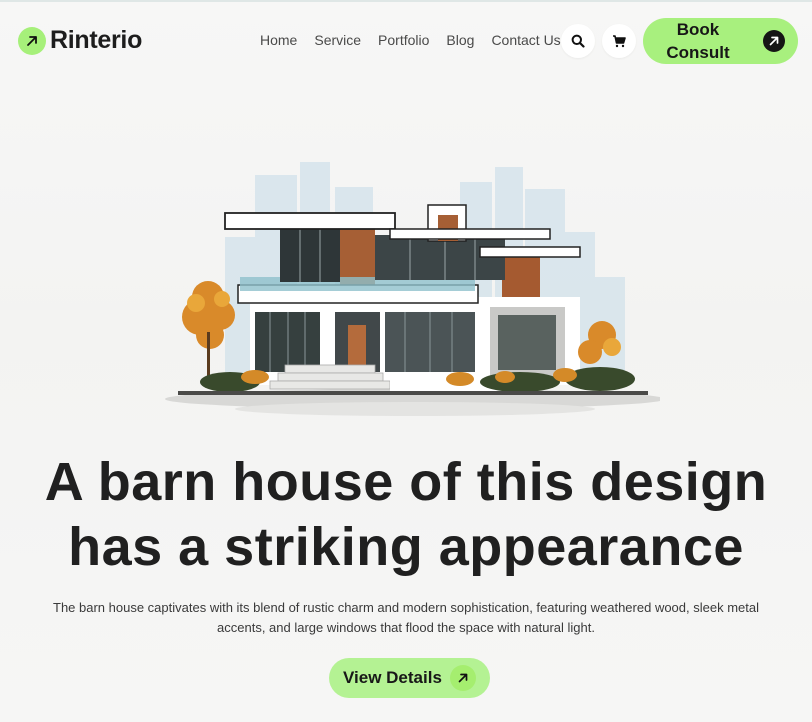 Image resolution: width=812 pixels, height=722 pixels. I want to click on search-button, so click(578, 41).